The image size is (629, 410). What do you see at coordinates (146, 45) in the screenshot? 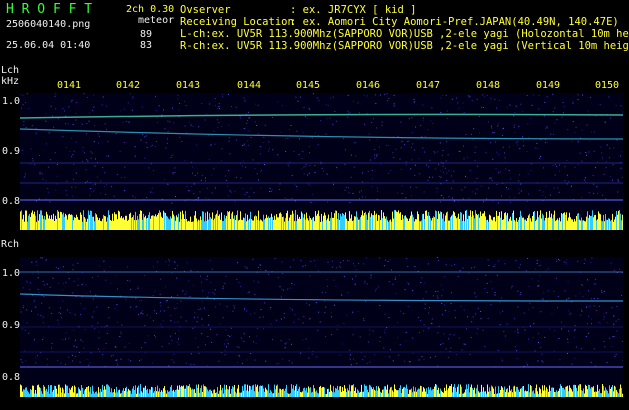
I see `rch-count: 83` at bounding box center [146, 45].